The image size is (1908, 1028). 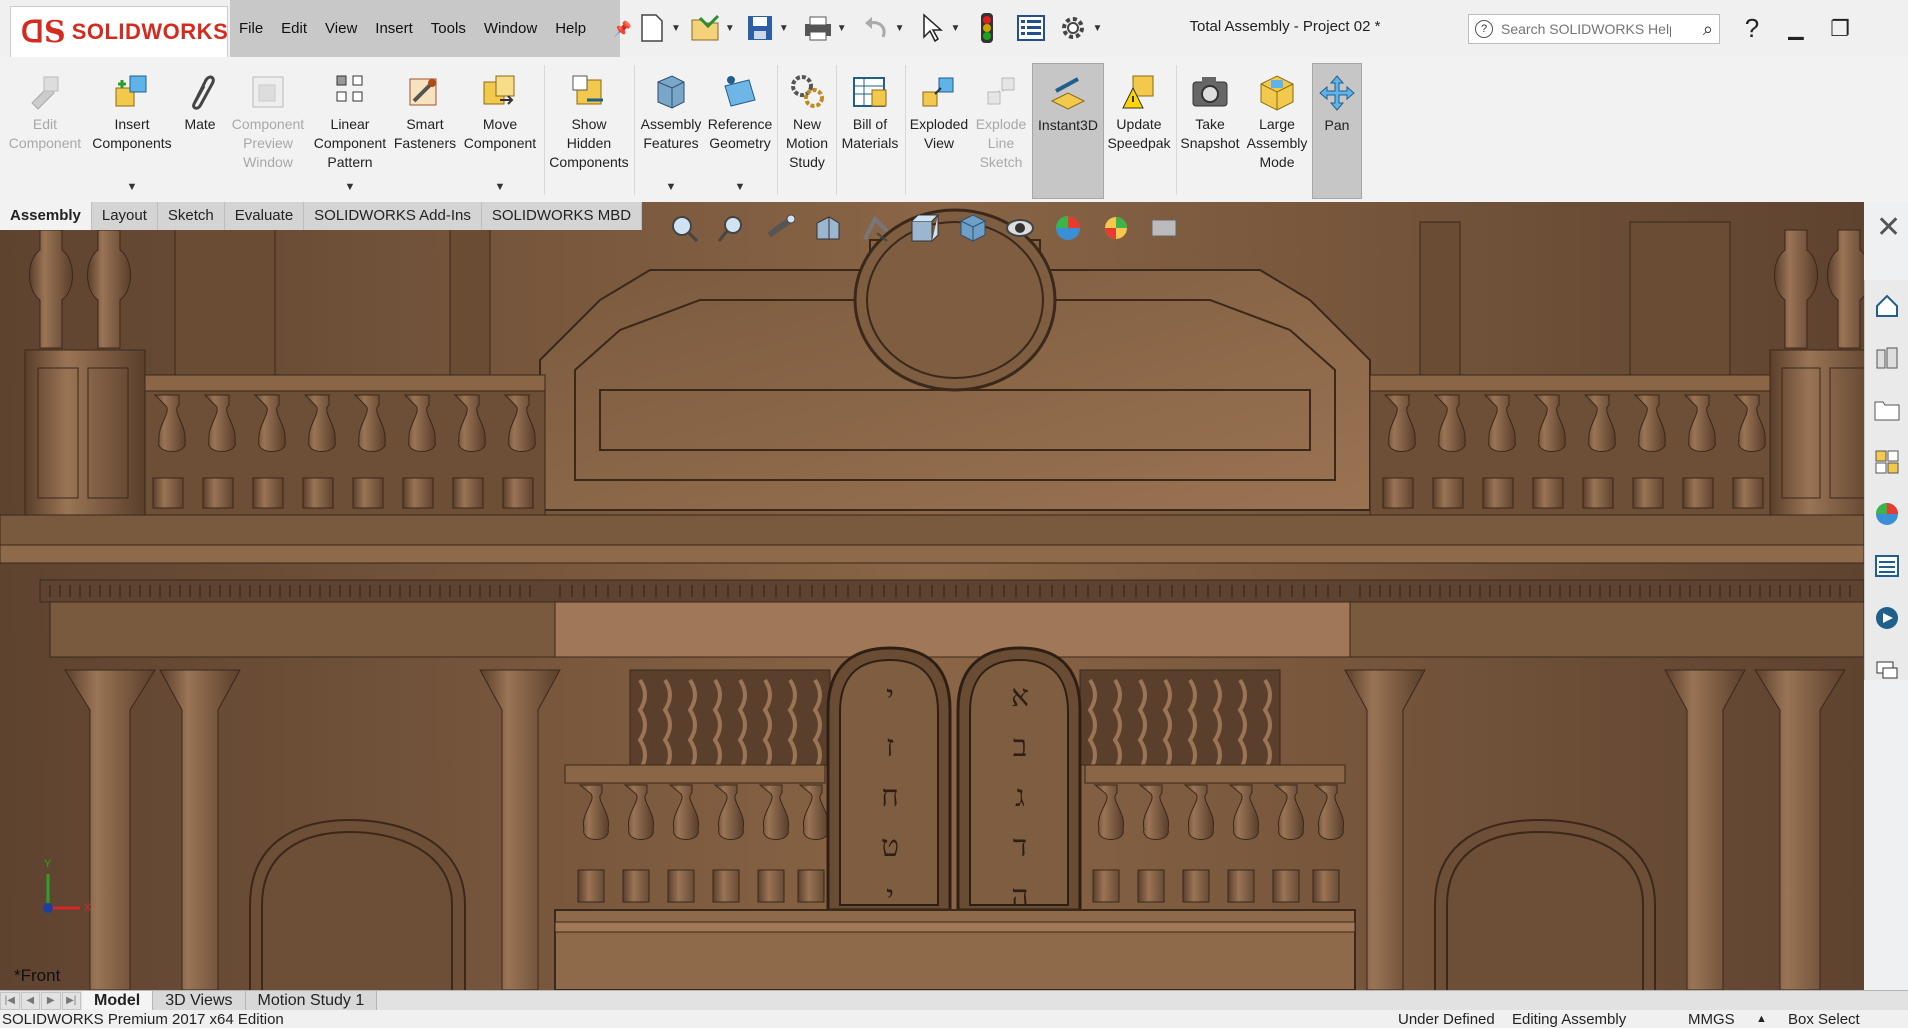 I want to click on close-viewport-icon: ✕, so click(x=1888, y=227).